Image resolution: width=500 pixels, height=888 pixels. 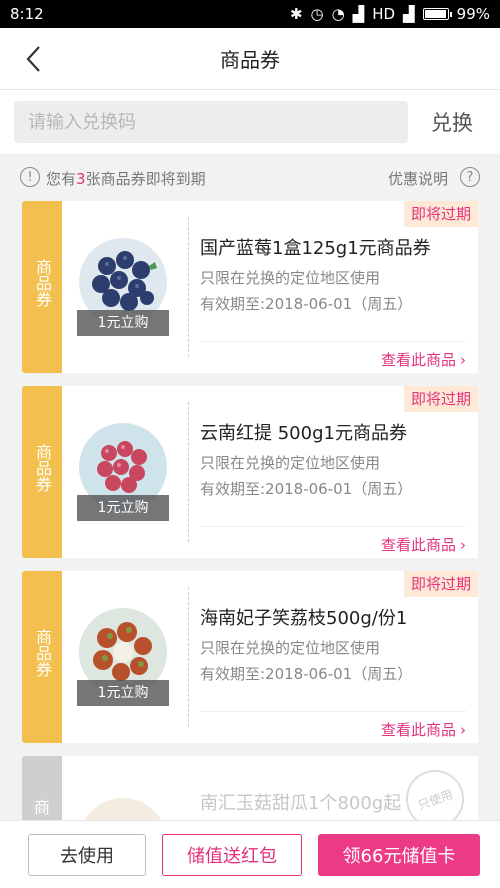 What do you see at coordinates (409, 14) in the screenshot?
I see `signal-icon-2: ▟` at bounding box center [409, 14].